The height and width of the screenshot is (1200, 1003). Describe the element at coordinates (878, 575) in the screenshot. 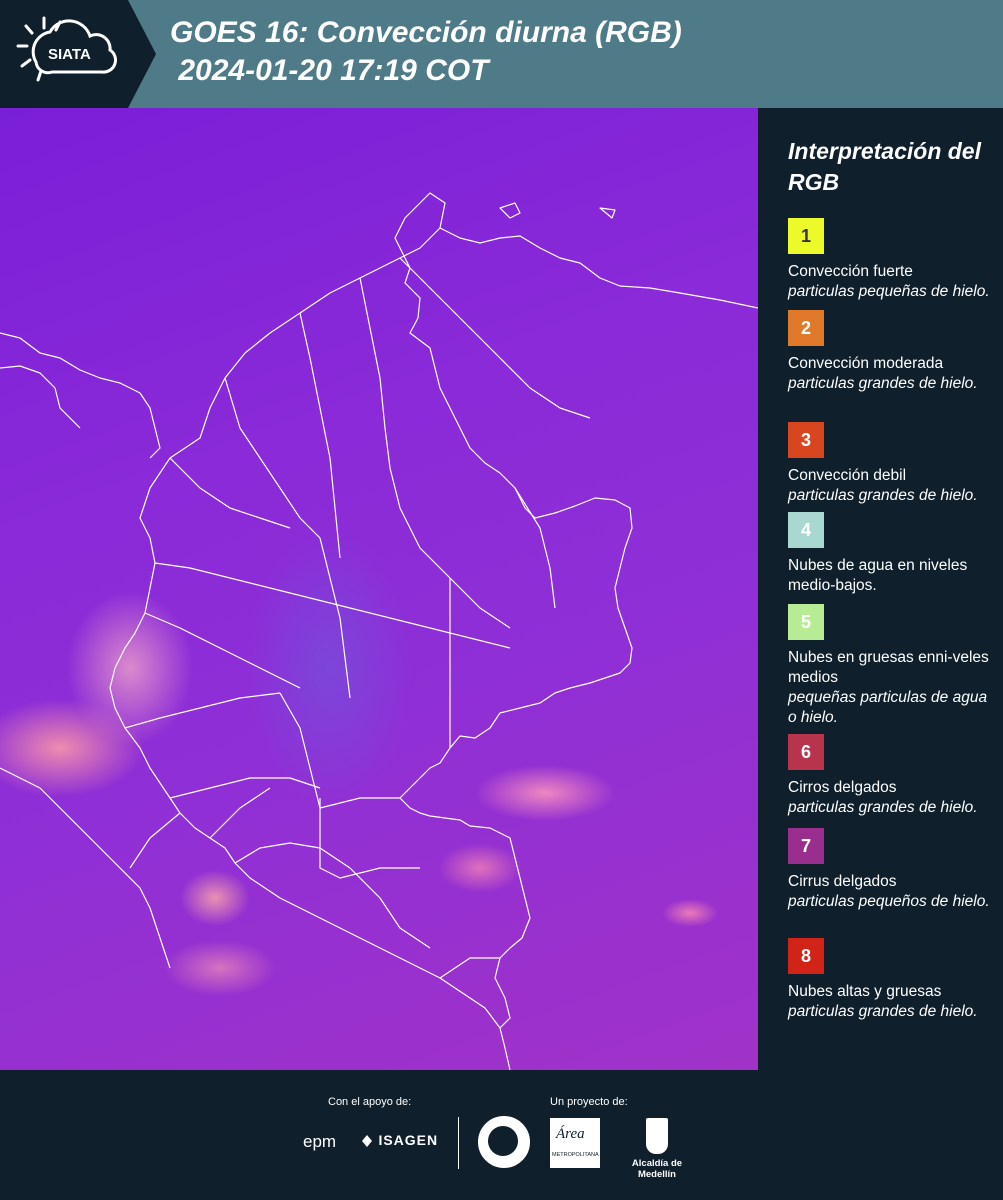

I see `legend-item-title: Nubes de agua en niveles medio-bajos.` at that location.